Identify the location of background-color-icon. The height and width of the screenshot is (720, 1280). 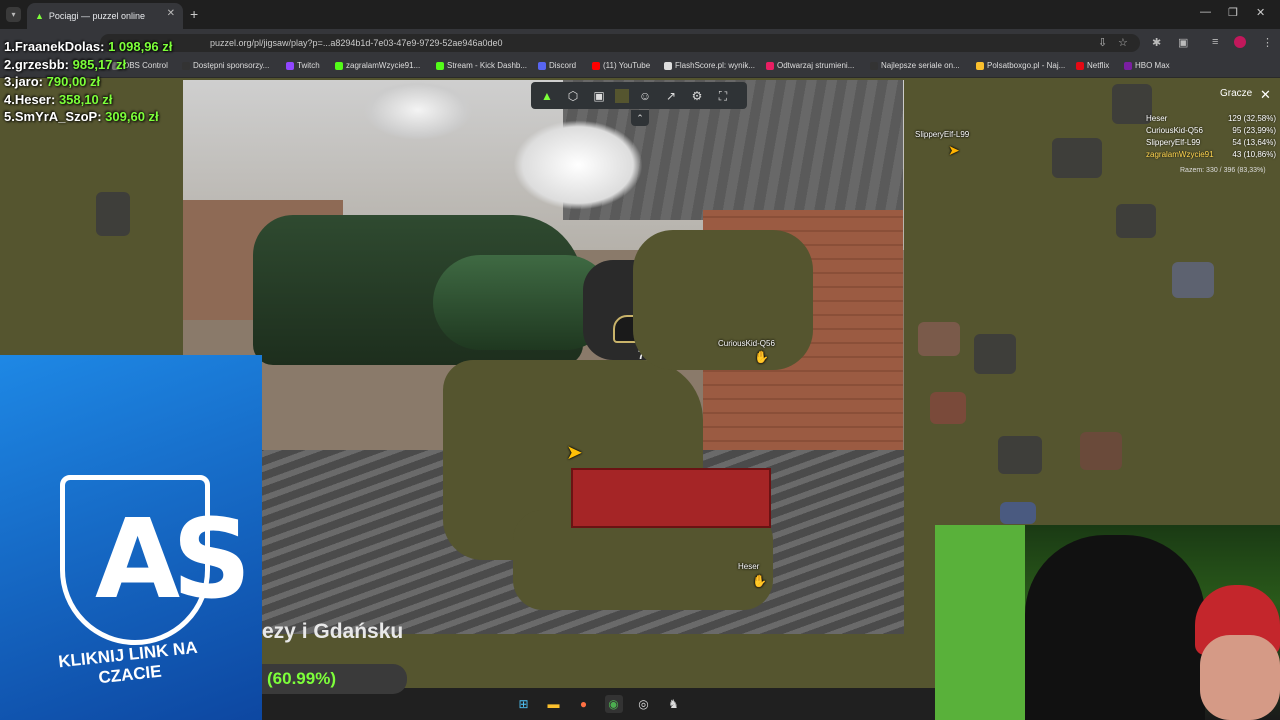
(622, 95).